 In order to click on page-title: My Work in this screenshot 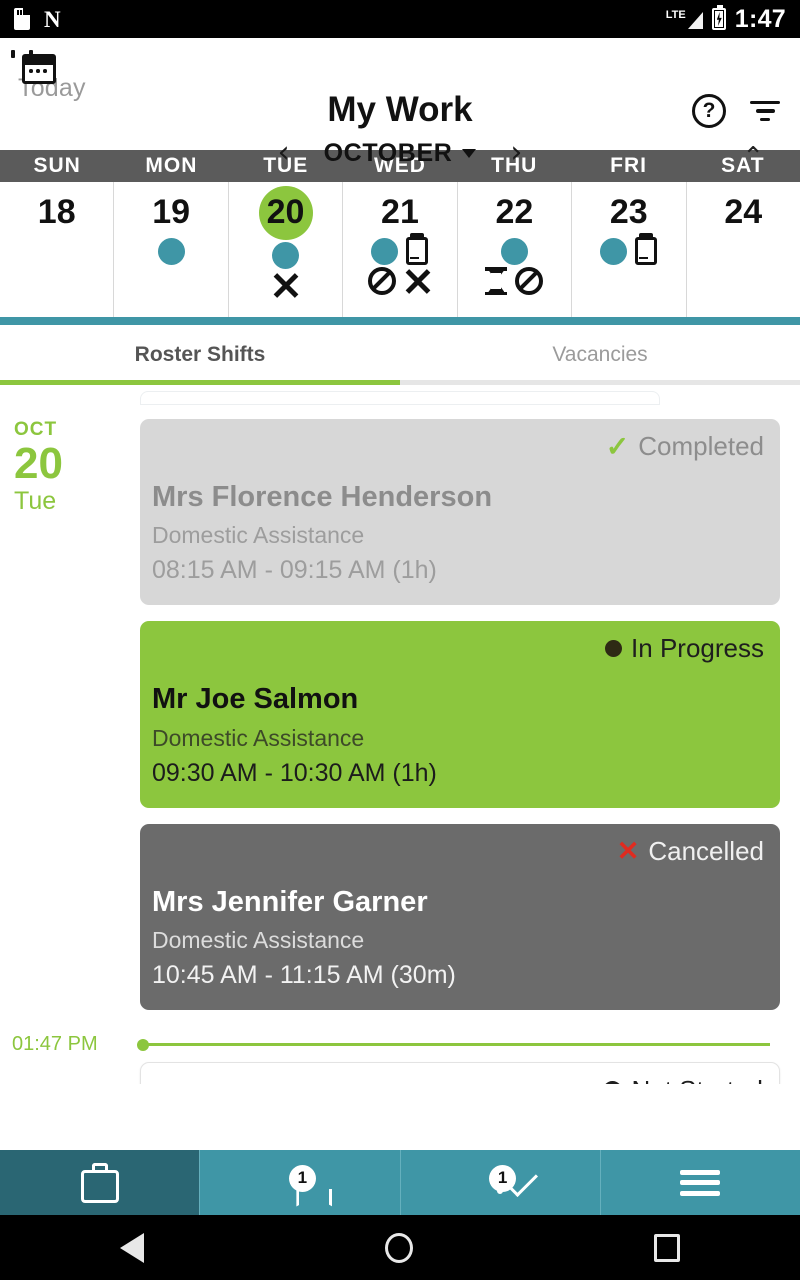, I will do `click(400, 109)`.